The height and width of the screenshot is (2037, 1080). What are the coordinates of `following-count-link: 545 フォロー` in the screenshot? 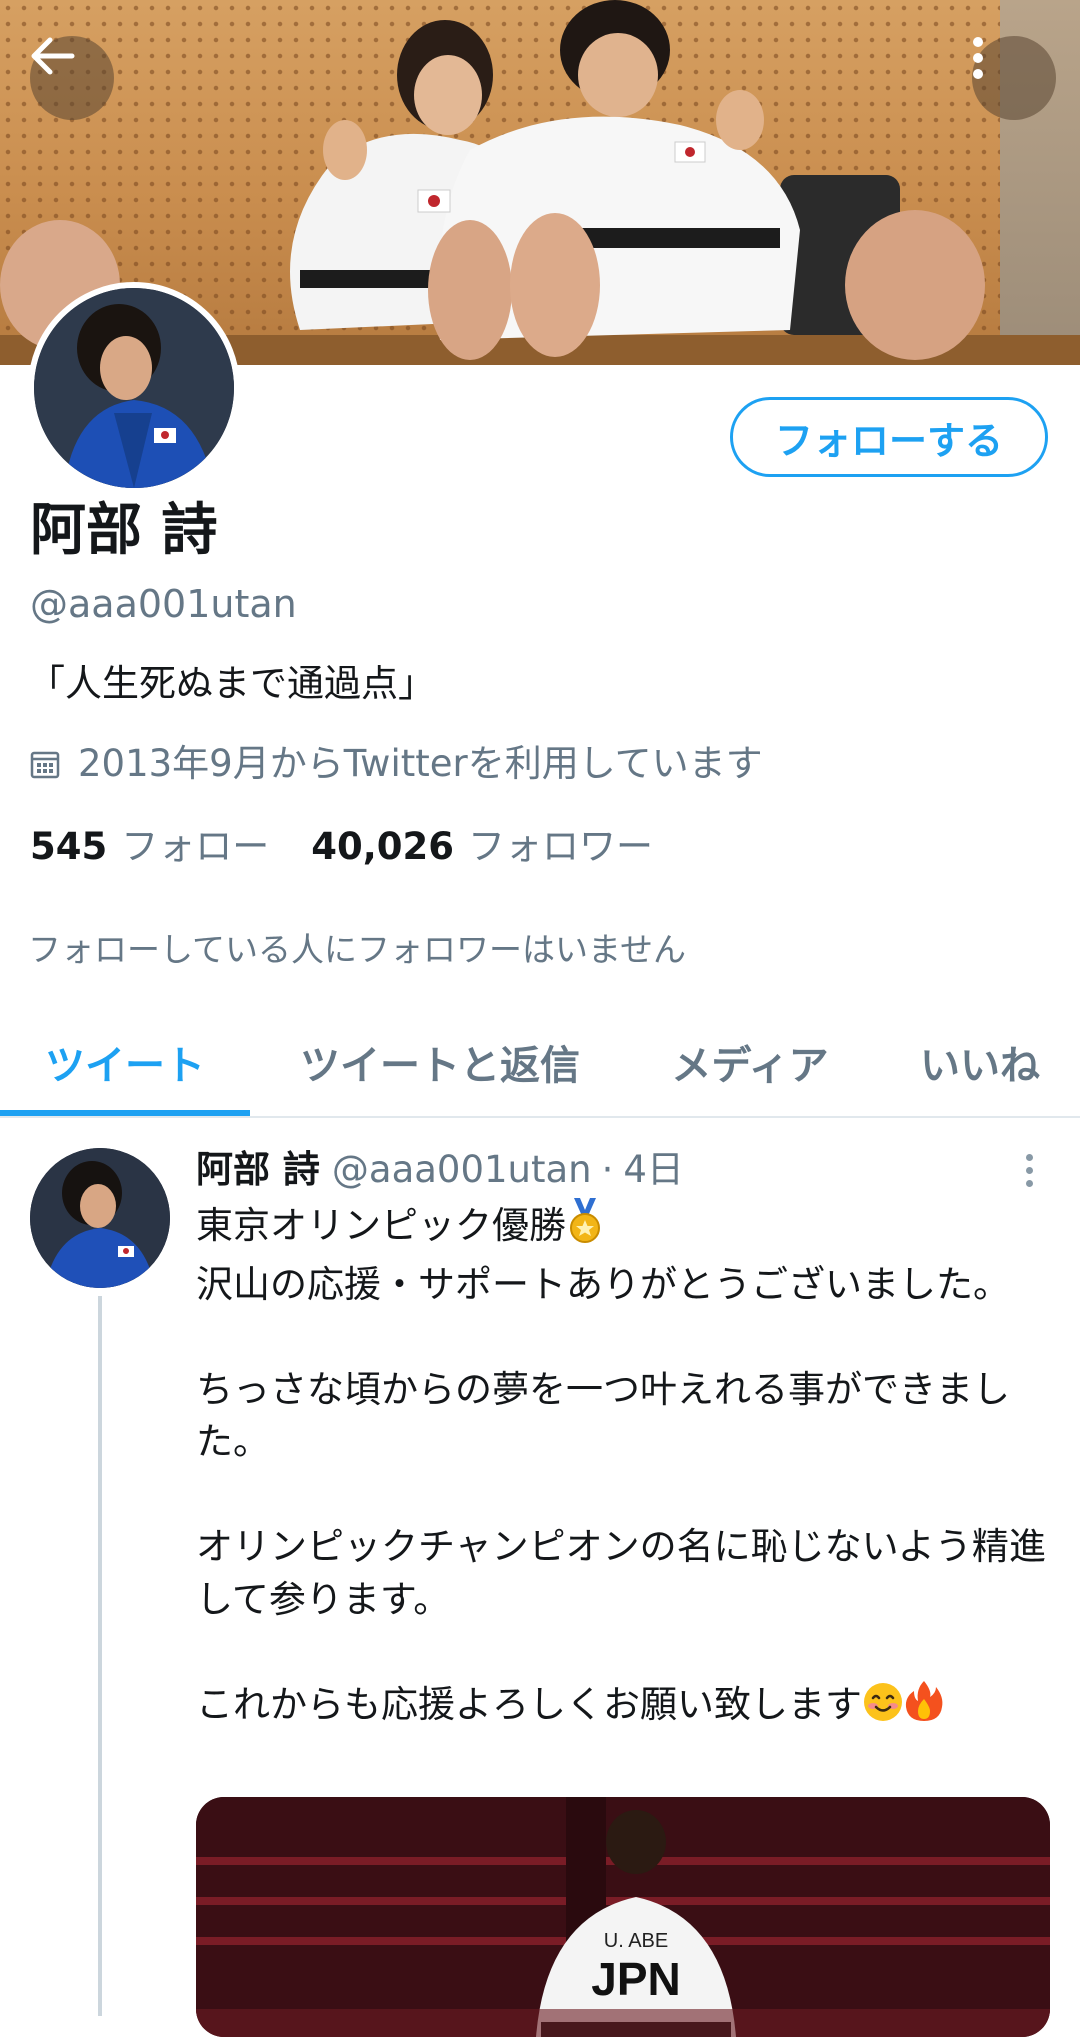 It's located at (149, 847).